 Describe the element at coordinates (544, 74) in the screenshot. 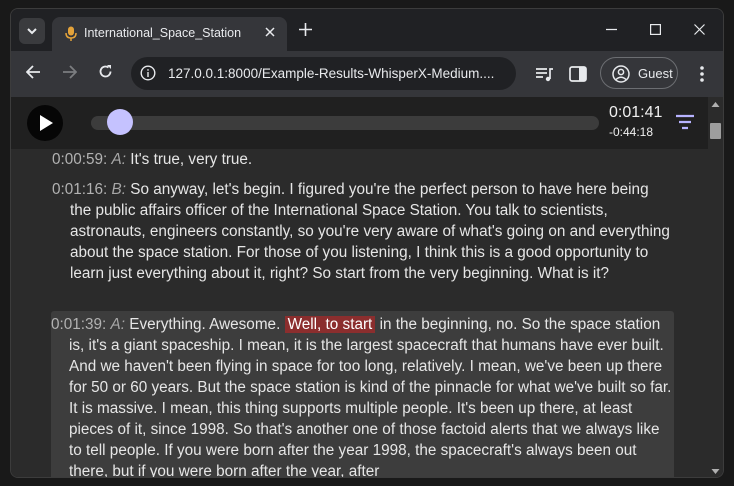

I see `media-controls-icon` at that location.